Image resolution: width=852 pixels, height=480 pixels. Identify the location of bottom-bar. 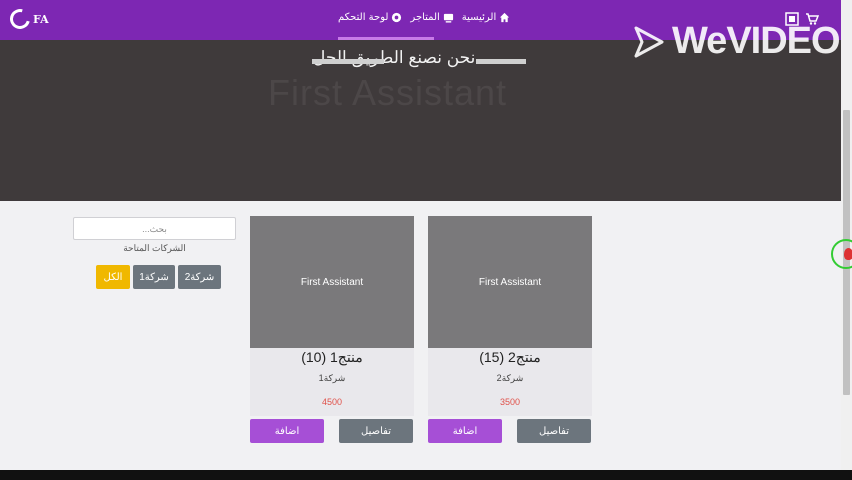
(426, 475).